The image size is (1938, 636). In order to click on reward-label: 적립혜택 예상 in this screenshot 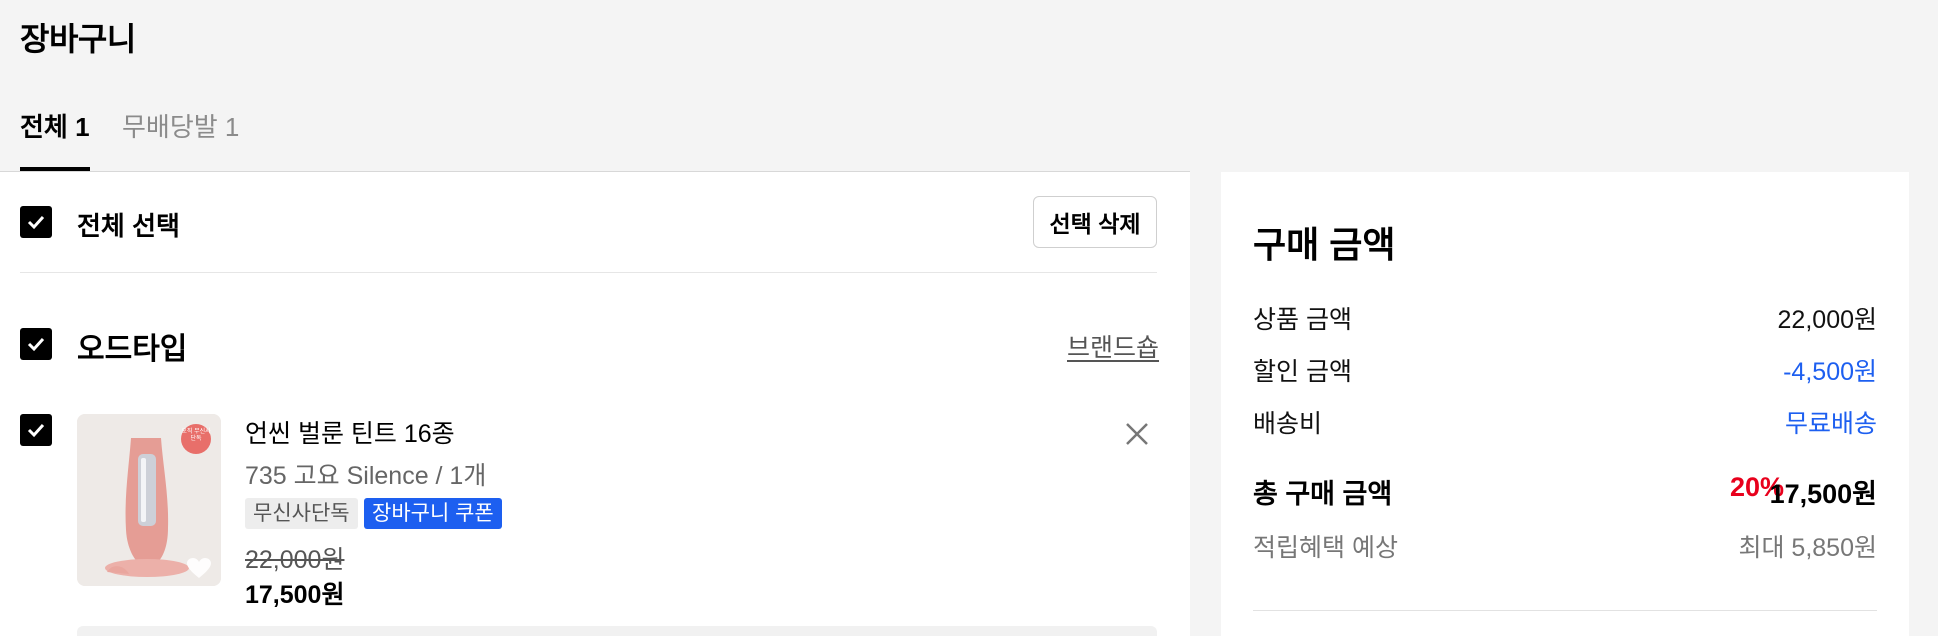, I will do `click(1325, 548)`.